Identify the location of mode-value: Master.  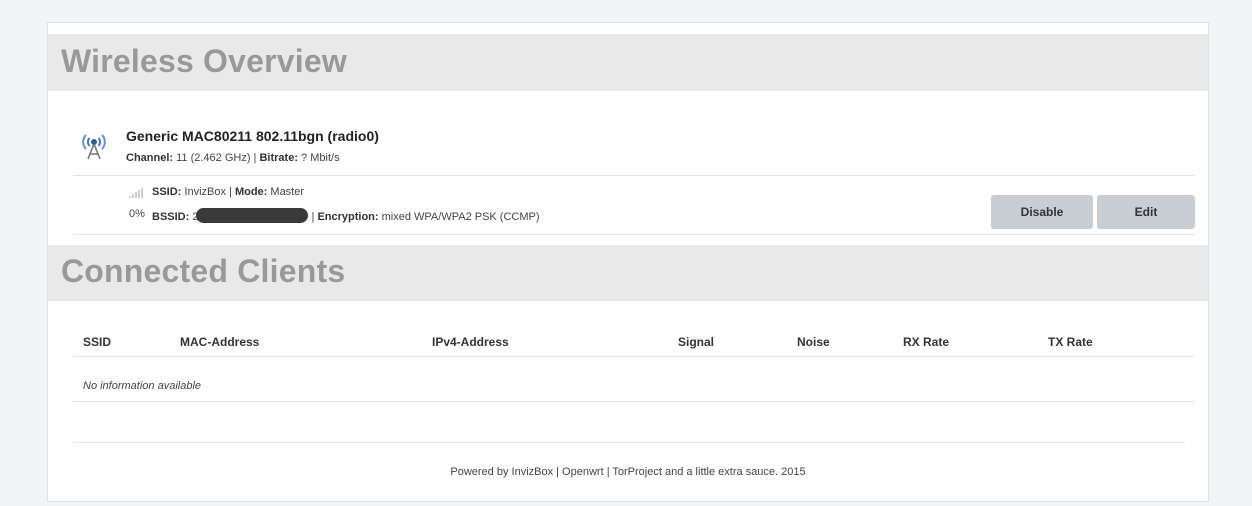
(286, 192).